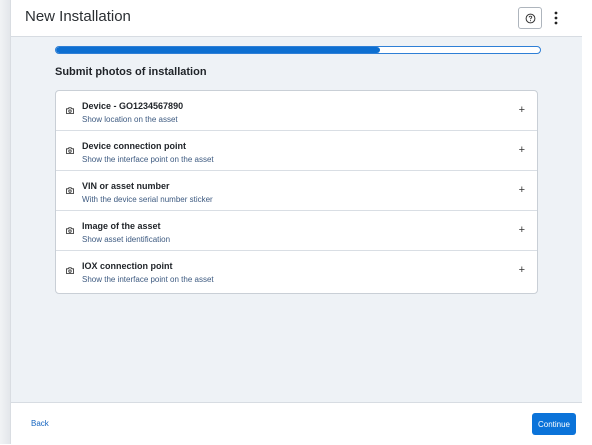  Describe the element at coordinates (147, 199) in the screenshot. I see `photo-item-sublabel: With the device serial number sticker` at that location.